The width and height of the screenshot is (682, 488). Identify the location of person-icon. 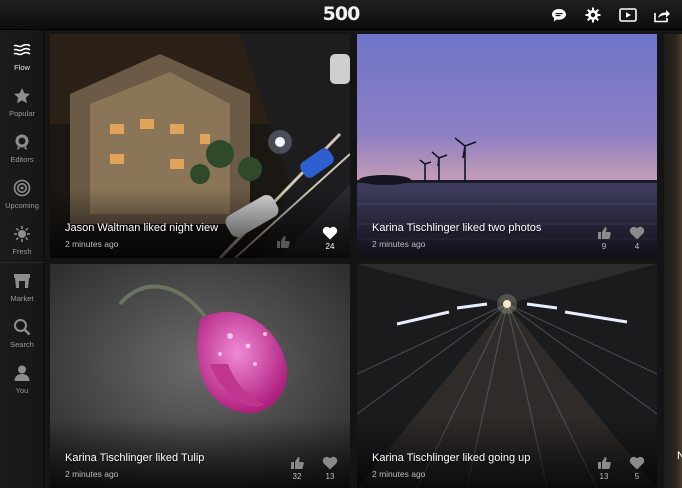
(22, 373).